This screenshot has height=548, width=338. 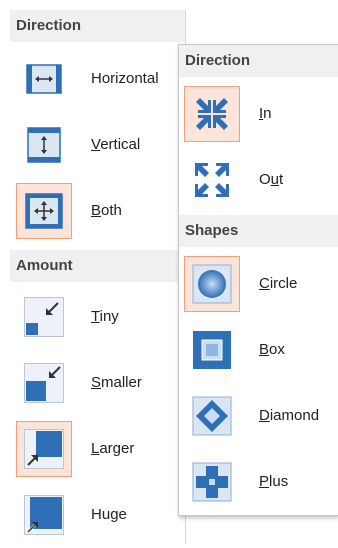 I want to click on horizontal-tile, so click(x=44, y=79).